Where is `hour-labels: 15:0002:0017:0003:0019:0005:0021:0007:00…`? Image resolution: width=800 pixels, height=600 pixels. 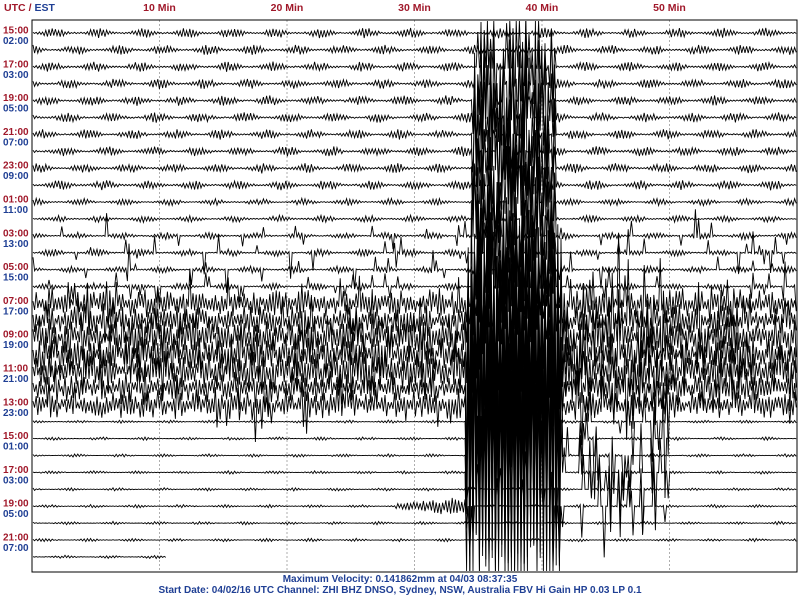 hour-labels: 15:0002:0017:0003:0019:0005:0021:0007:00… is located at coordinates (16, 290).